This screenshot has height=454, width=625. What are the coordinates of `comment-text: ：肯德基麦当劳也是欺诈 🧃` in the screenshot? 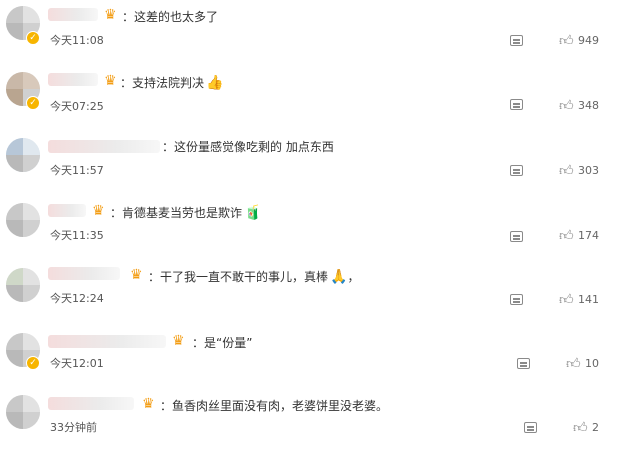 It's located at (186, 213).